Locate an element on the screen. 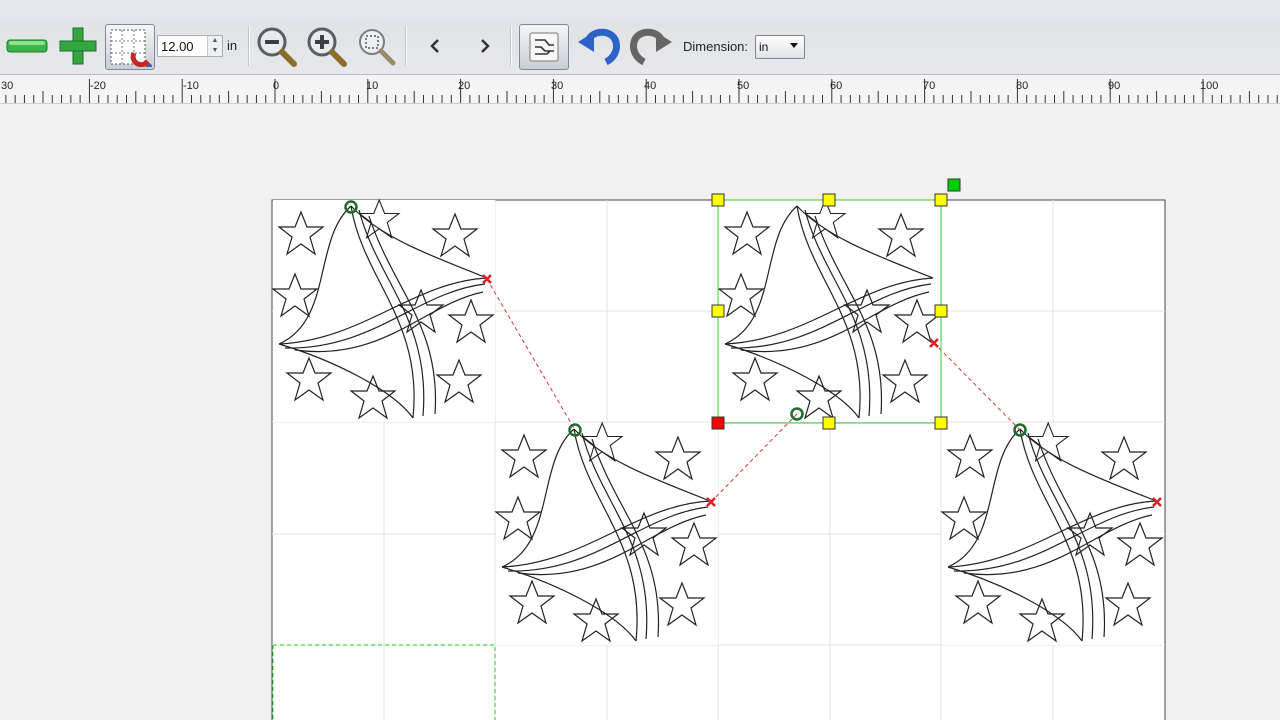  ruler-label: 10 is located at coordinates (372, 86).